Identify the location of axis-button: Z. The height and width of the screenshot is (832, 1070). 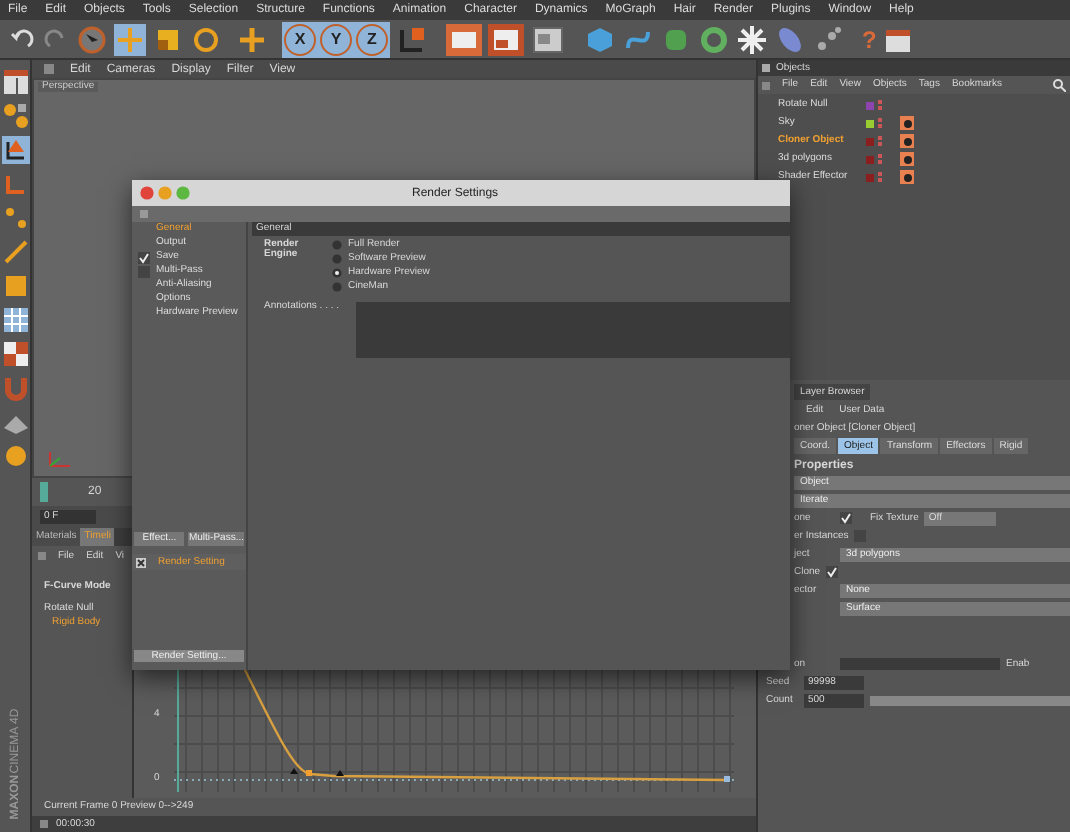
(372, 39).